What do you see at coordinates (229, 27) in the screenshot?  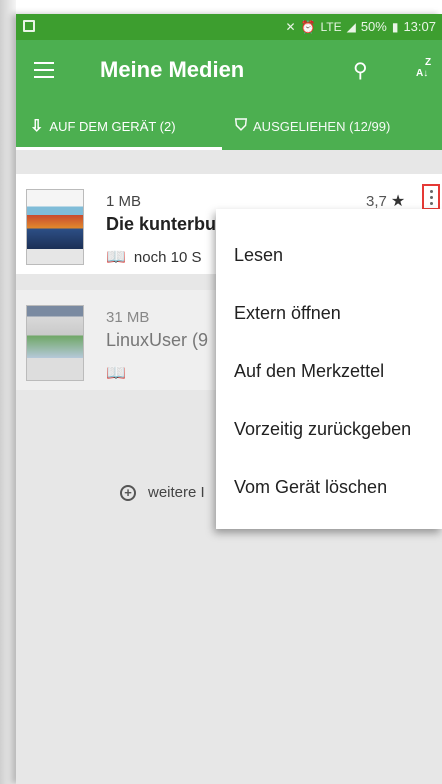 I see `status-bar: ✕ ⏰ LTE ◢ 50% ▮ 13:07` at bounding box center [229, 27].